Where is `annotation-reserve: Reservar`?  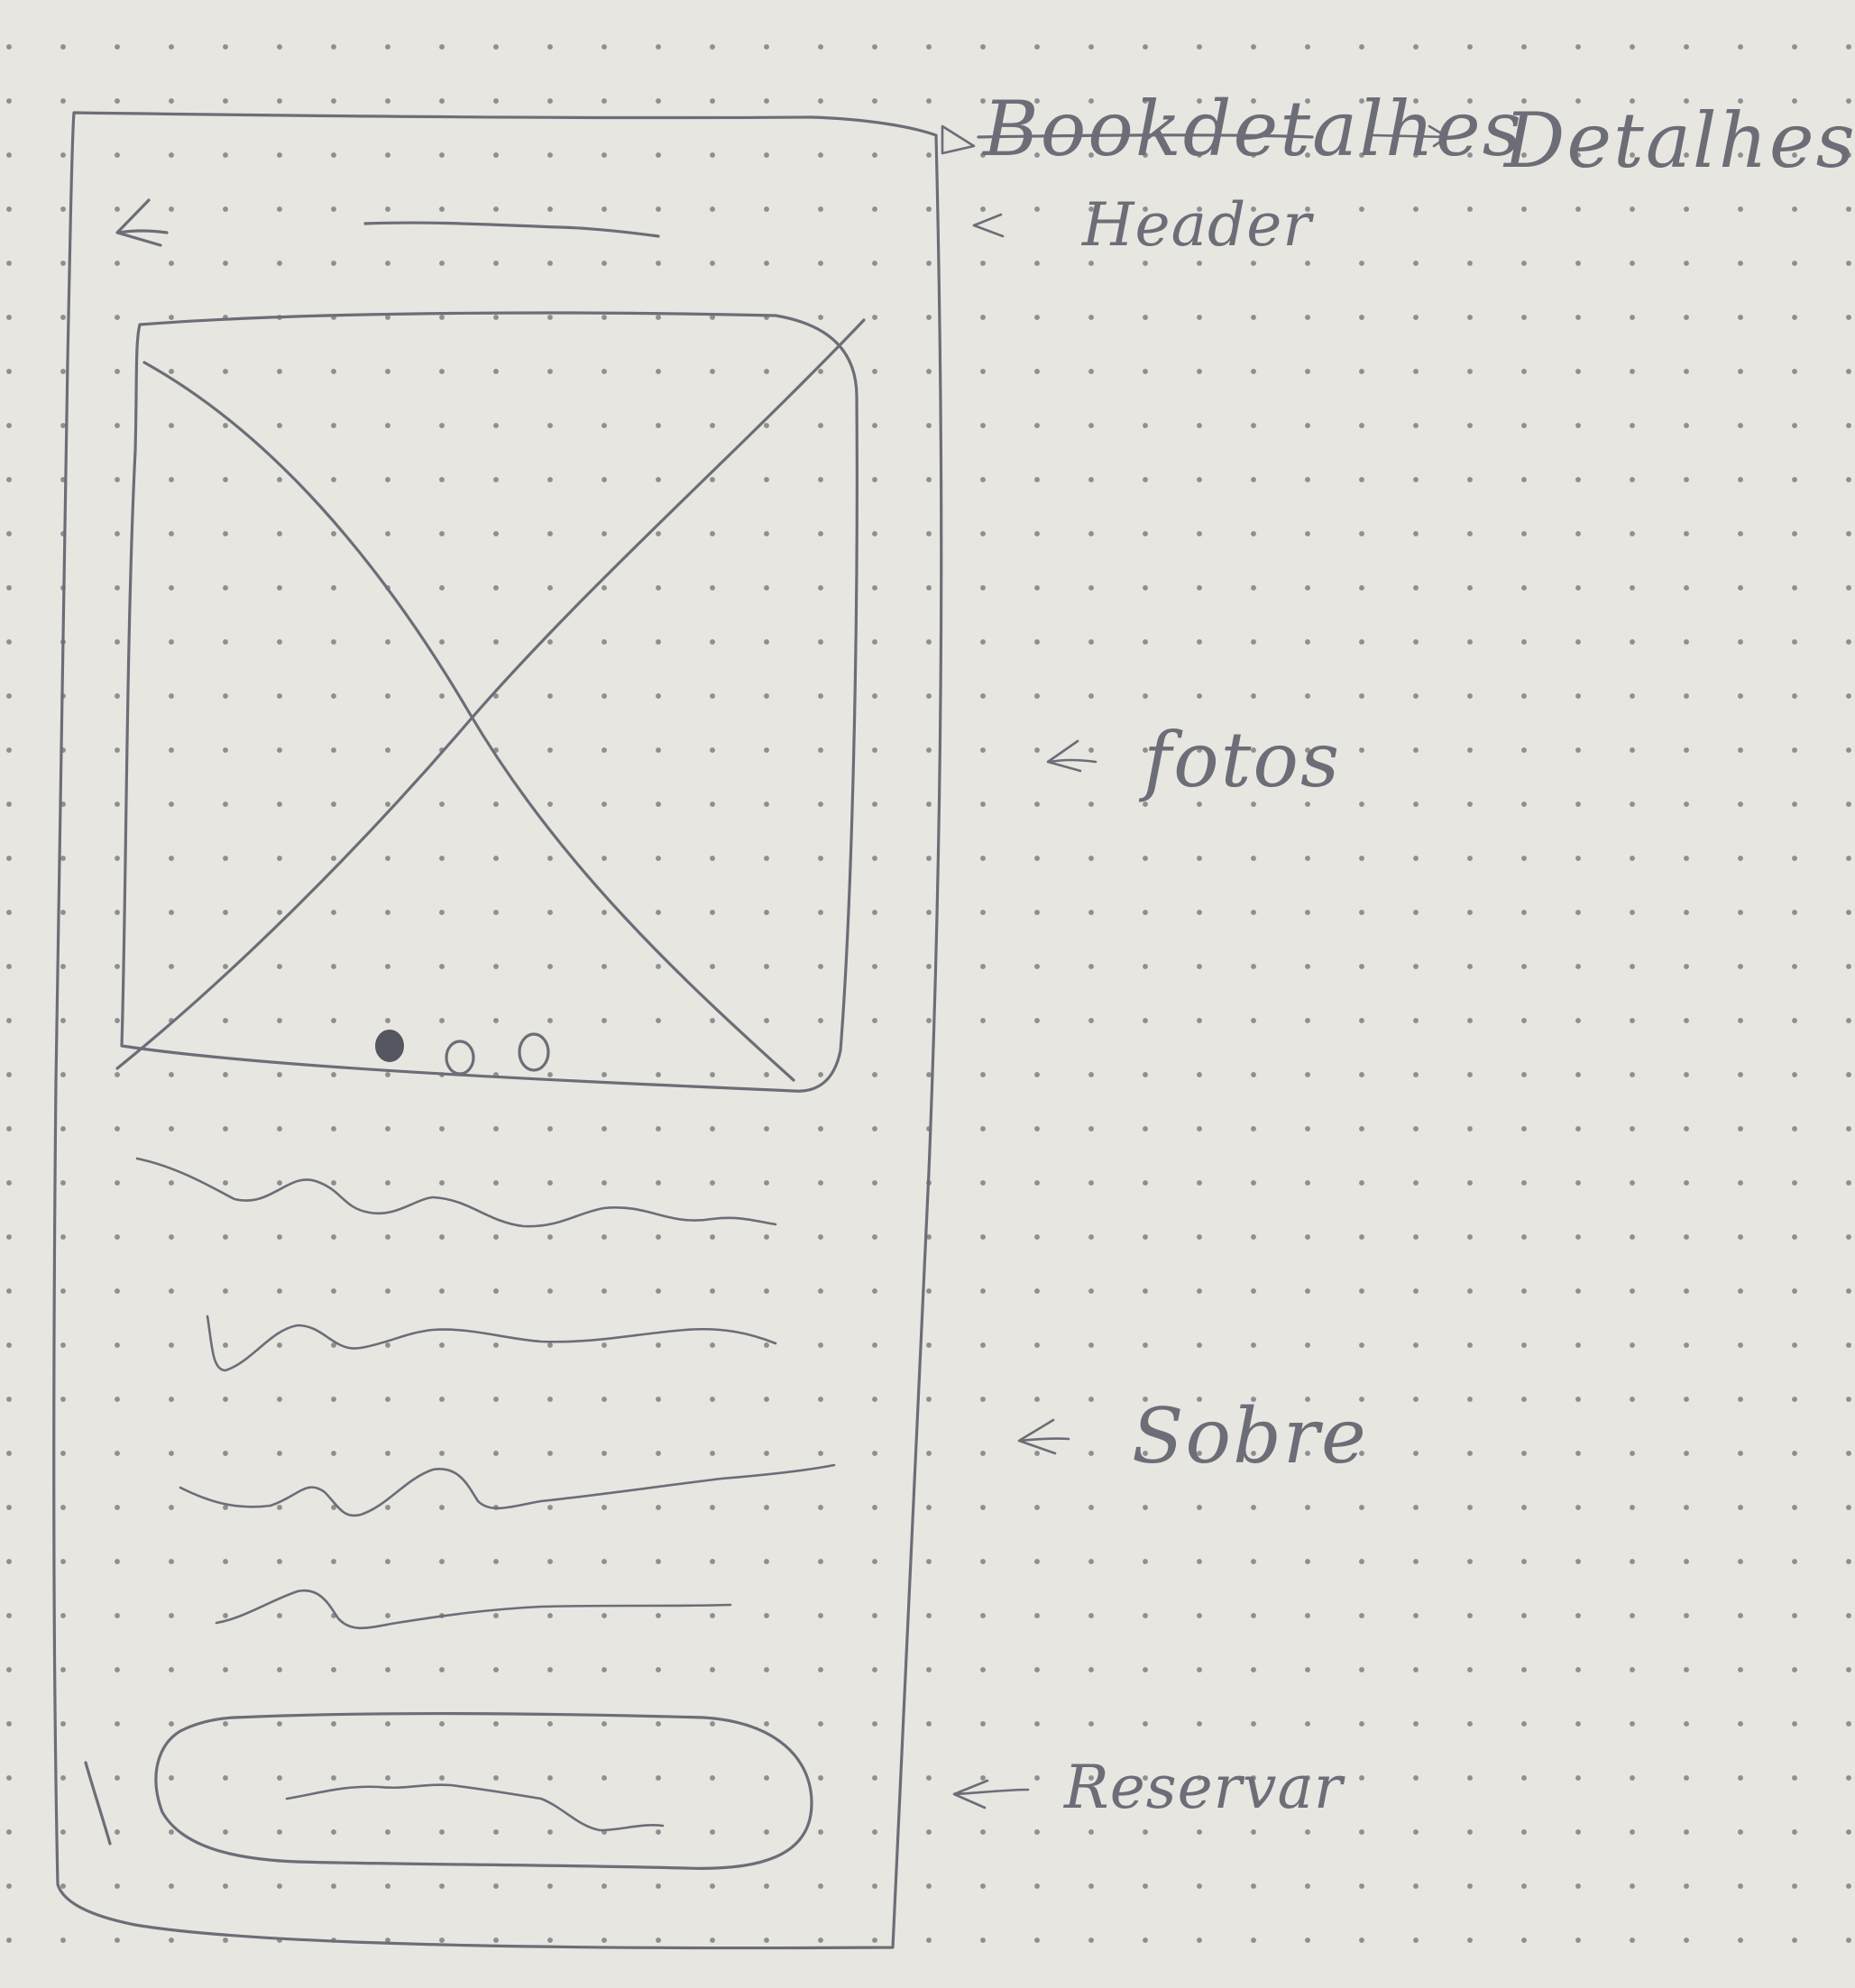 annotation-reserve: Reservar is located at coordinates (1148, 1787).